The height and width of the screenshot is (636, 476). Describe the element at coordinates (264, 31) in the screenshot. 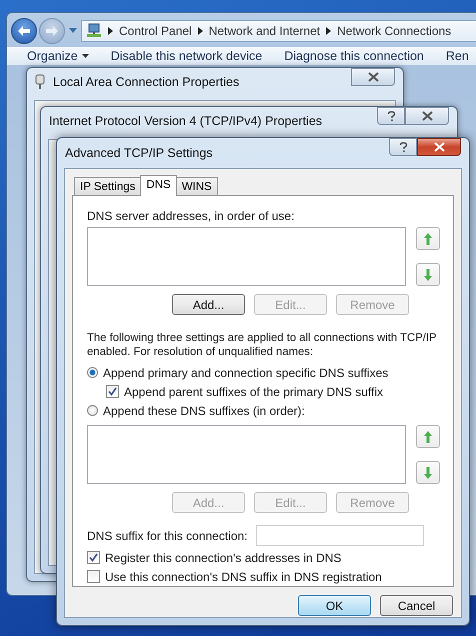

I see `breadcrumb-item: Network and Internet` at that location.